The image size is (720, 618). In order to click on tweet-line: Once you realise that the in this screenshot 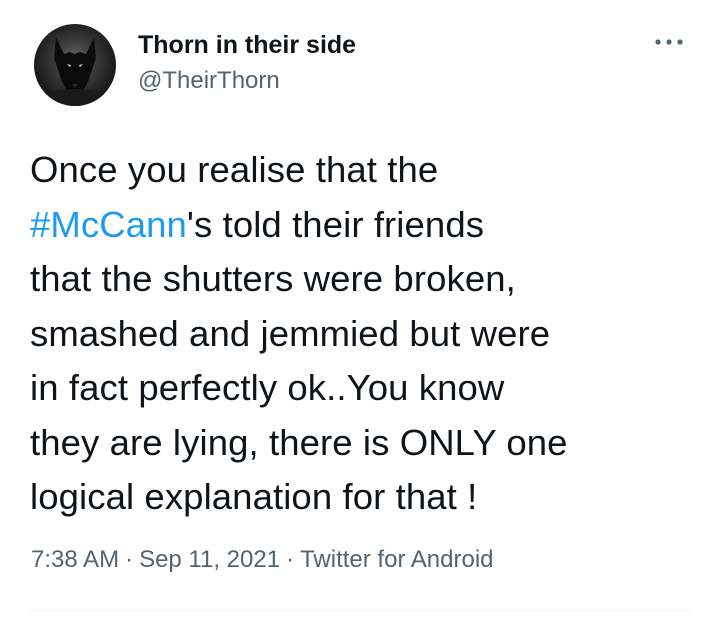, I will do `click(365, 170)`.